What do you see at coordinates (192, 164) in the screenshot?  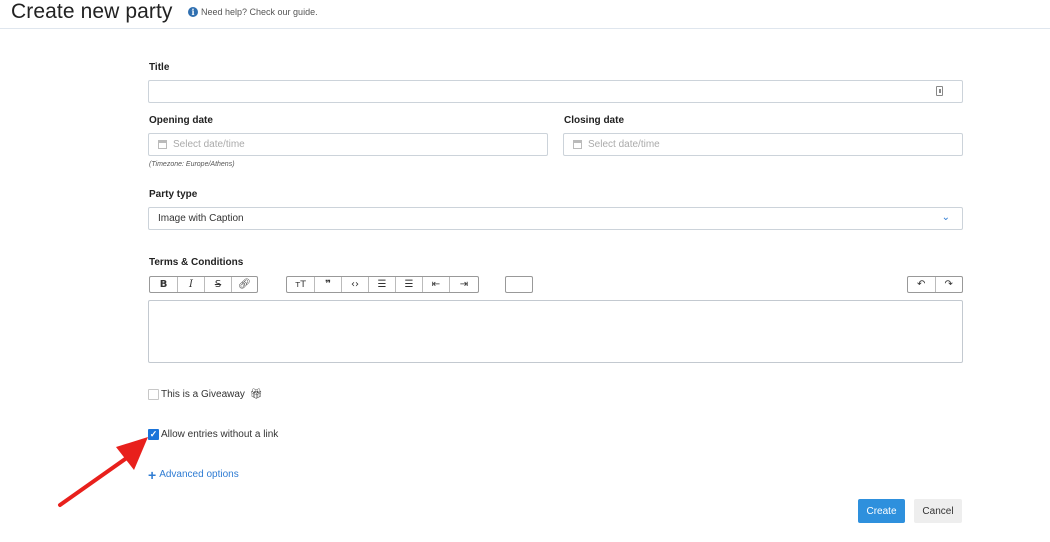 I see `timezone-hint: (Timezone: Europe/Athens)` at bounding box center [192, 164].